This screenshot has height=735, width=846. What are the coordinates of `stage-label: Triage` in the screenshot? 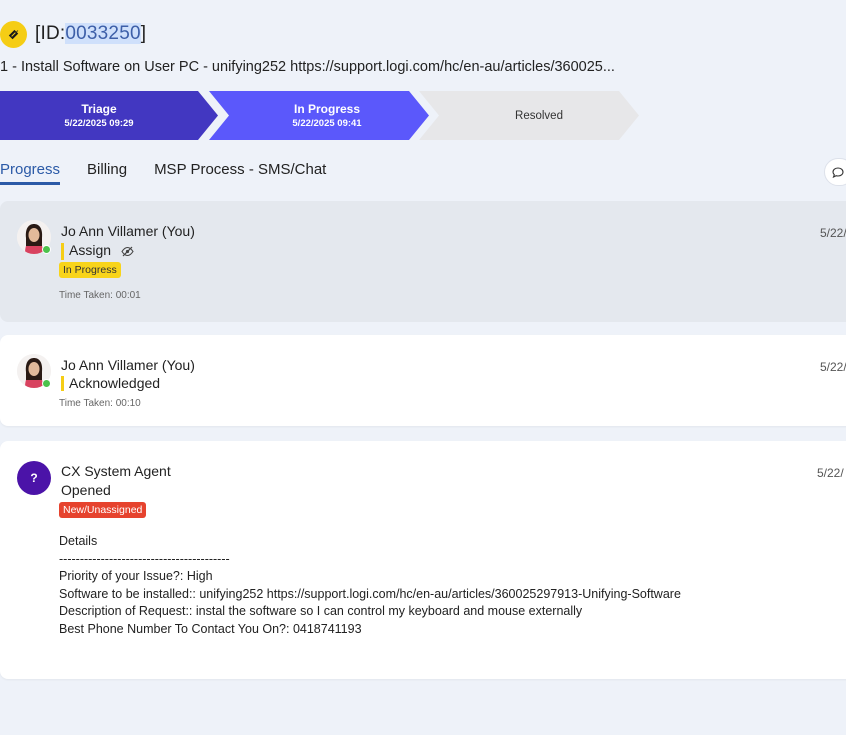 It's located at (99, 109).